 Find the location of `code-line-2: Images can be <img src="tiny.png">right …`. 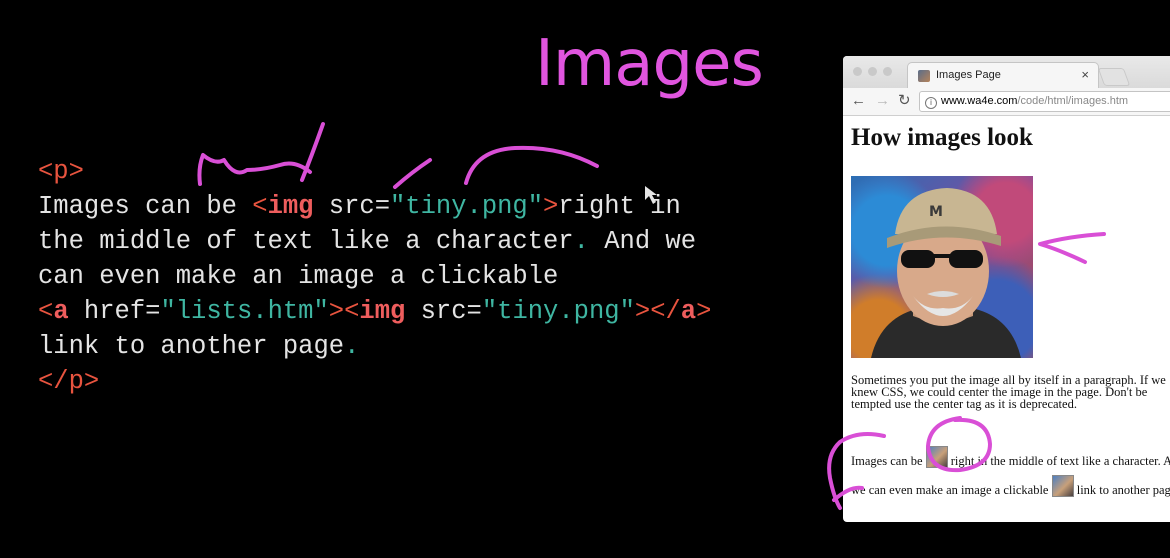

code-line-2: Images can be <img src="tiny.png">right … is located at coordinates (374, 206).